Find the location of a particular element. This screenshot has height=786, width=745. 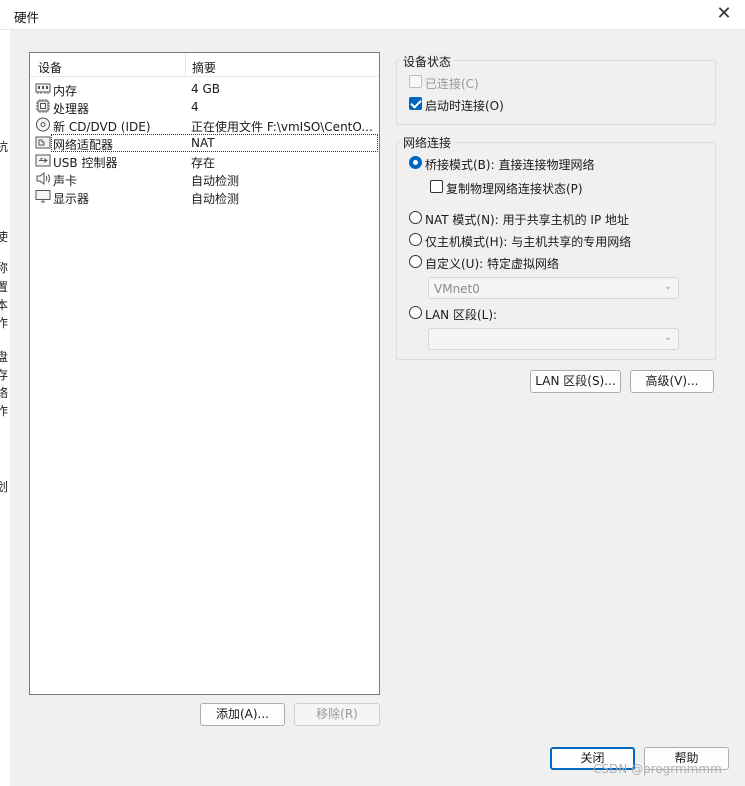

network-adapter-icon is located at coordinates (43, 142).